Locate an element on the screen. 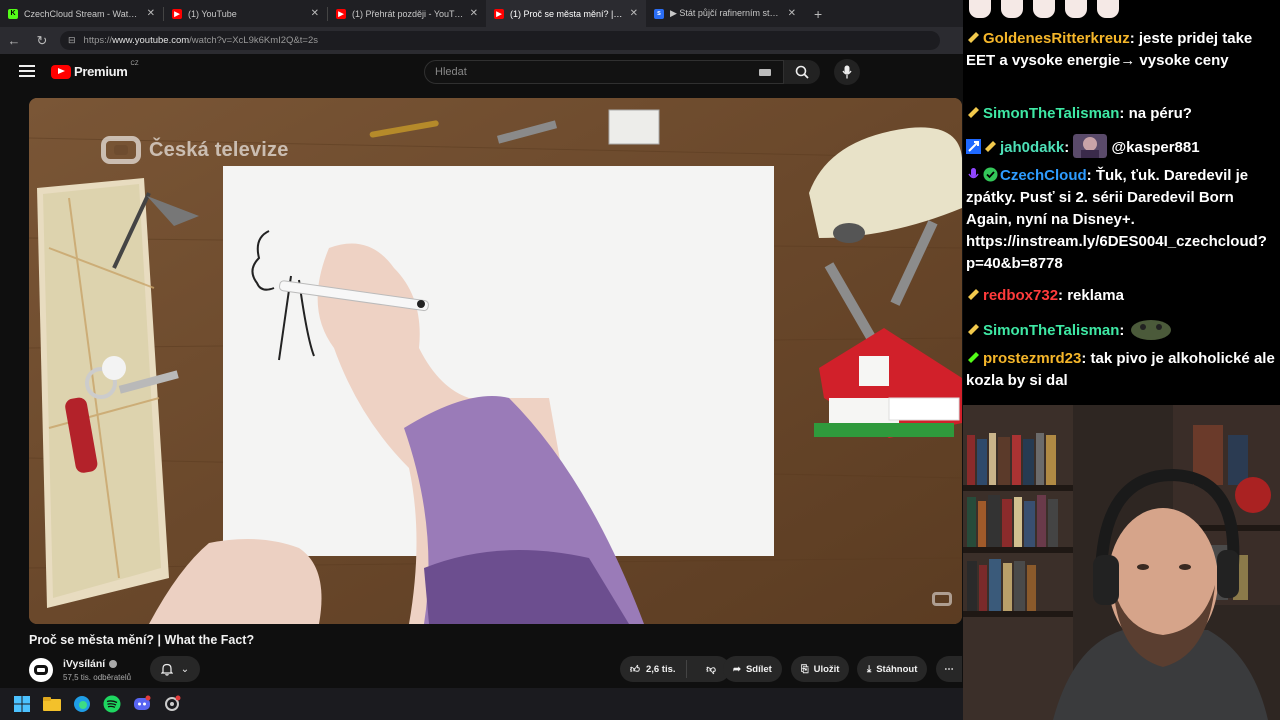 The image size is (1280, 720). hamburger-menu-icon is located at coordinates (27, 71).